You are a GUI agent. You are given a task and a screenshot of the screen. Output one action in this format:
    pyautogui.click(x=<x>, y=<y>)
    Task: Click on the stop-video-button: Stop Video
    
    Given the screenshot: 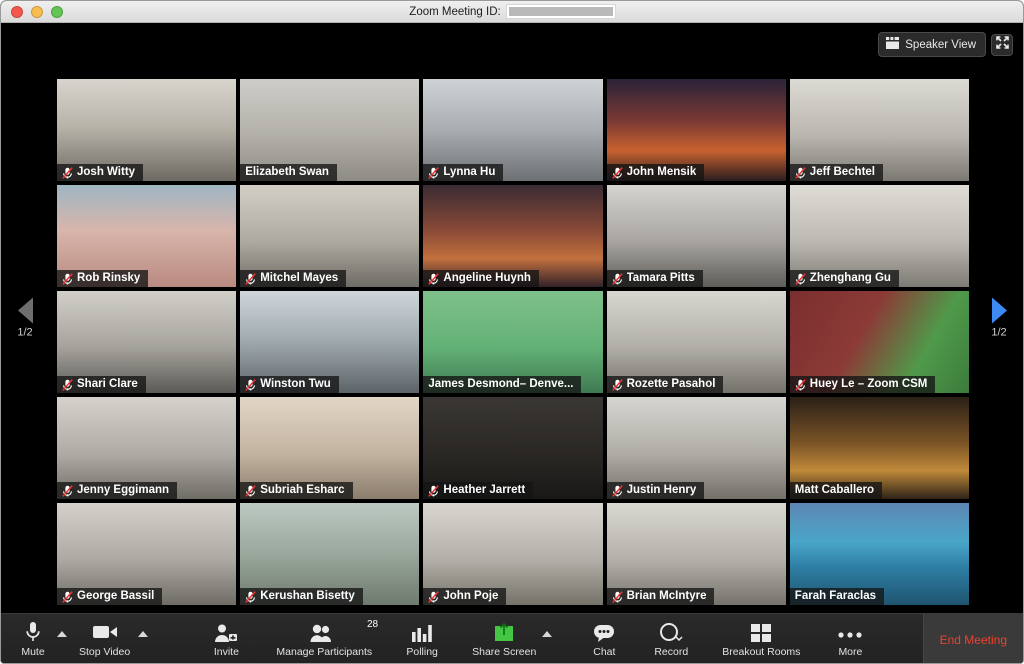 What is the action you would take?
    pyautogui.click(x=104, y=639)
    